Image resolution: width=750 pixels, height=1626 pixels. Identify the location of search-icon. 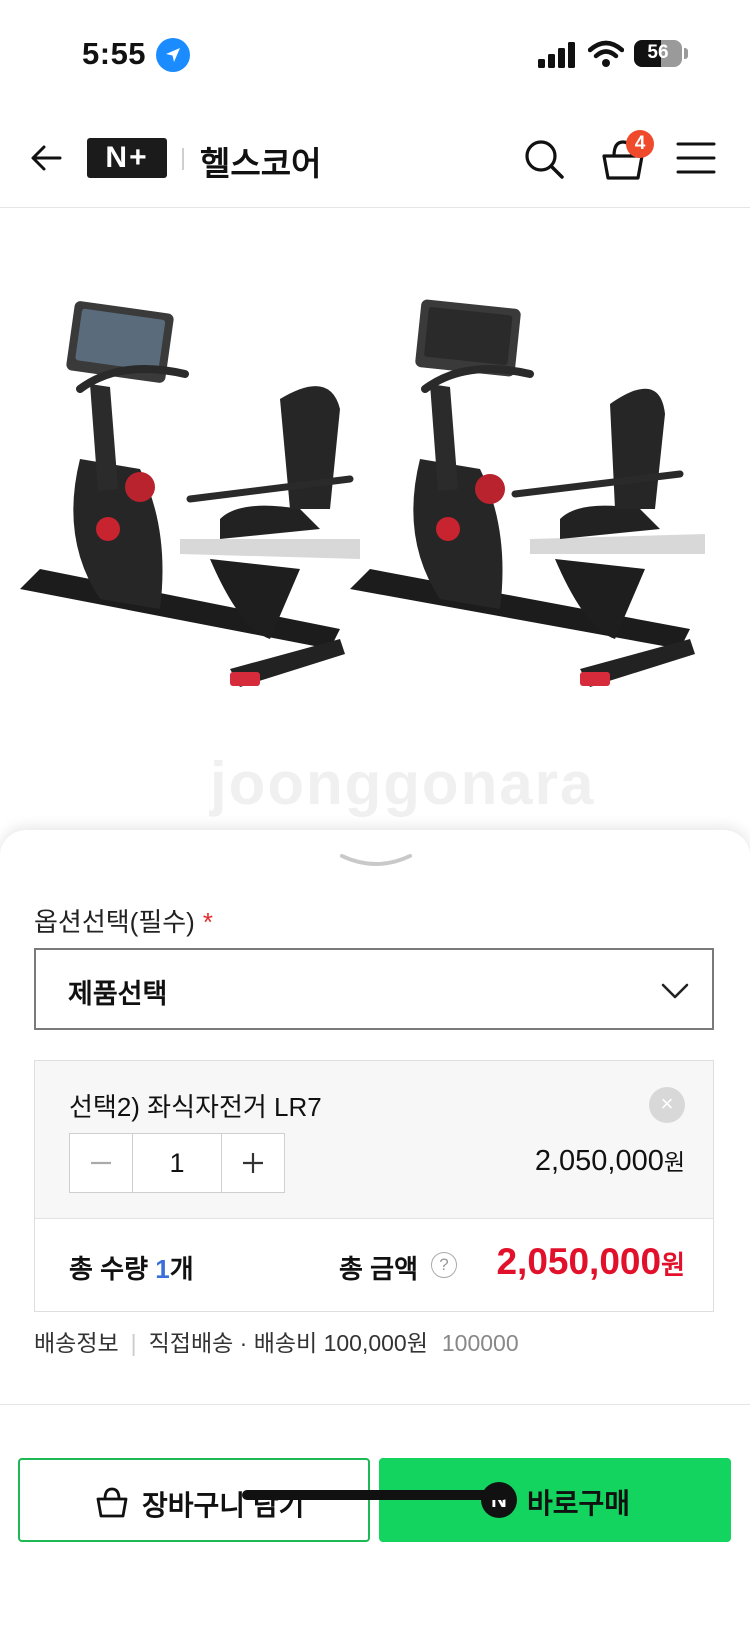
(544, 159).